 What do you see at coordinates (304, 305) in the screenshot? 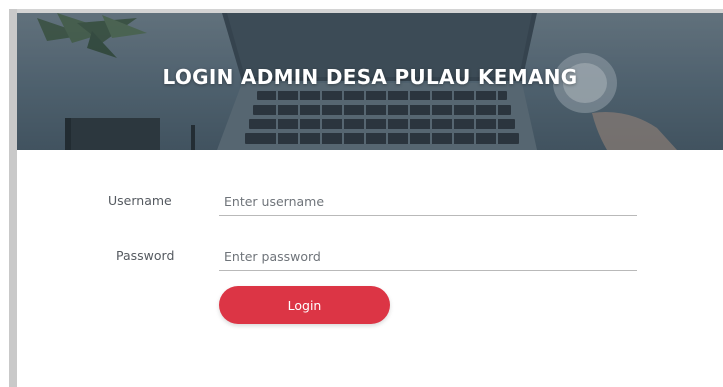
I see `login-button: Login` at bounding box center [304, 305].